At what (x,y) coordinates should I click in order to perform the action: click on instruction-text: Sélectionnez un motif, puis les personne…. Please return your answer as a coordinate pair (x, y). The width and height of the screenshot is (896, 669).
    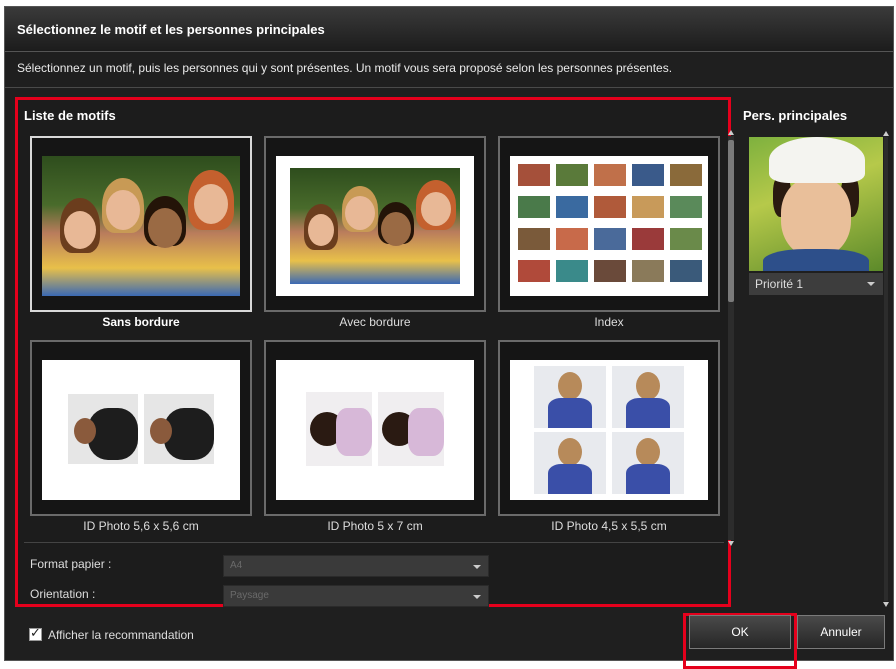
    Looking at the image, I should click on (345, 68).